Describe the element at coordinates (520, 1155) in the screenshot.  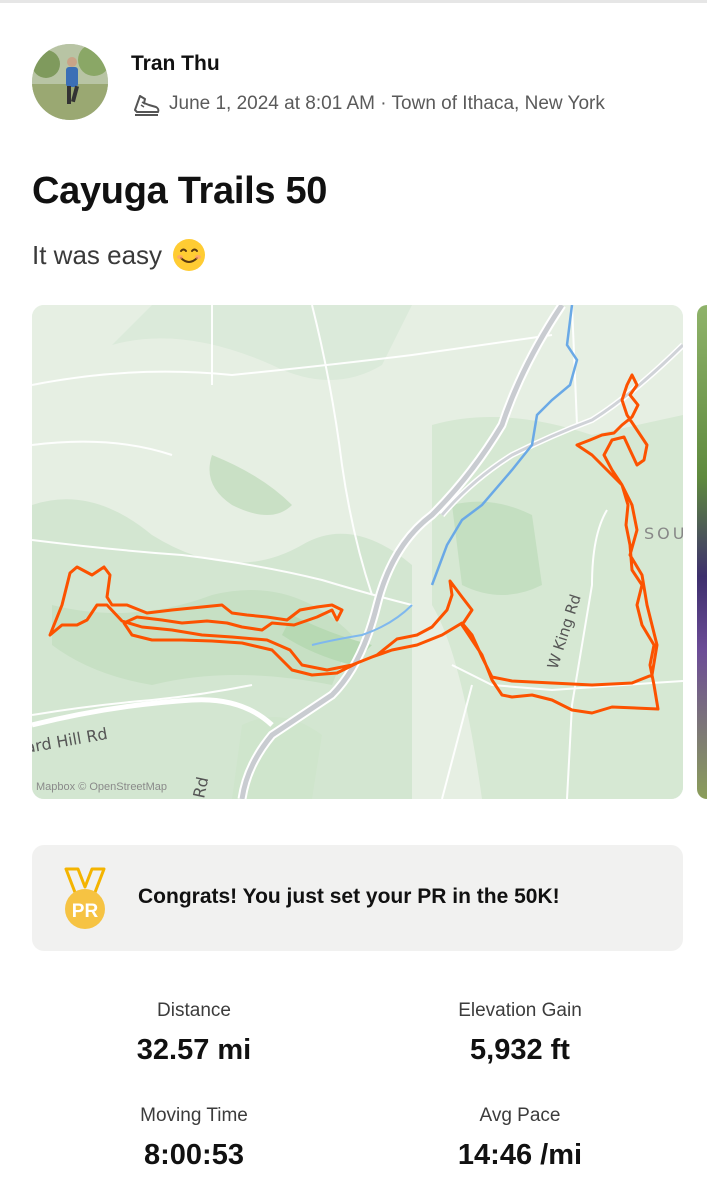
I see `stat-value: 14:46 /mi` at that location.